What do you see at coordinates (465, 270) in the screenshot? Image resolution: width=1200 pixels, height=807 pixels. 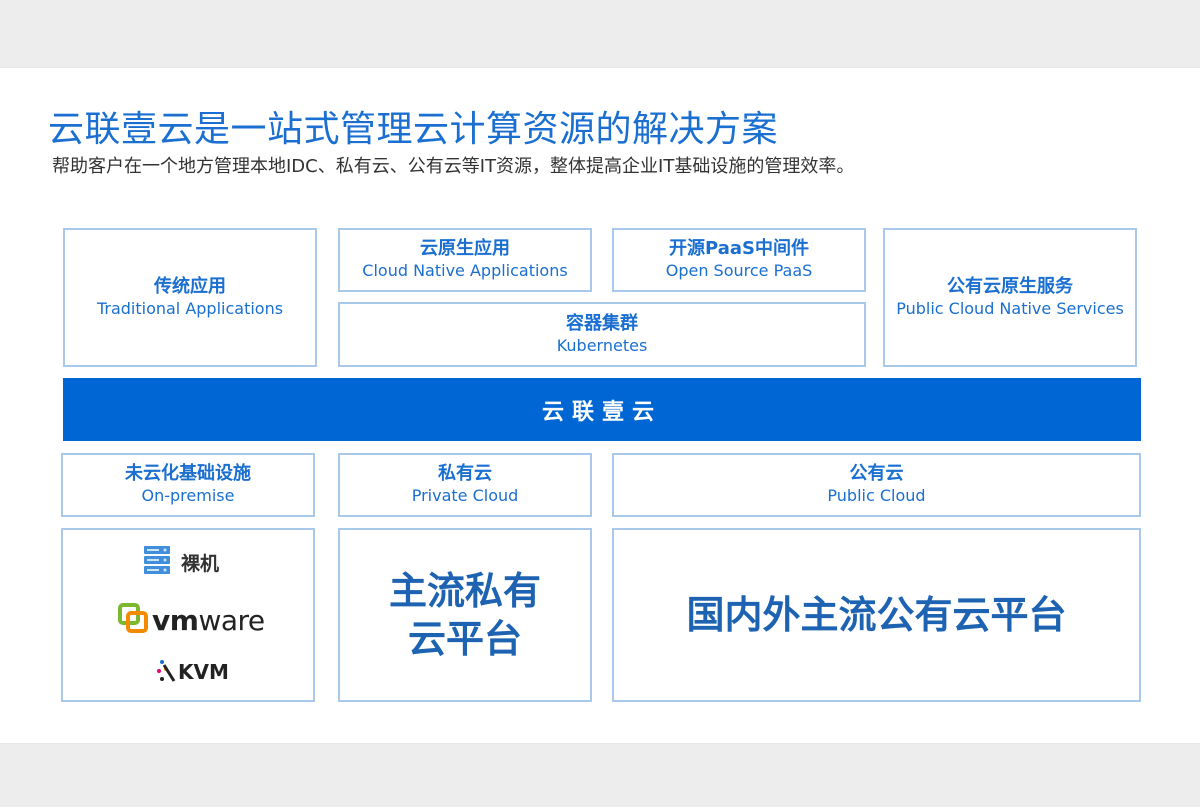 I see `cloud-native-en: Cloud Native Applications` at bounding box center [465, 270].